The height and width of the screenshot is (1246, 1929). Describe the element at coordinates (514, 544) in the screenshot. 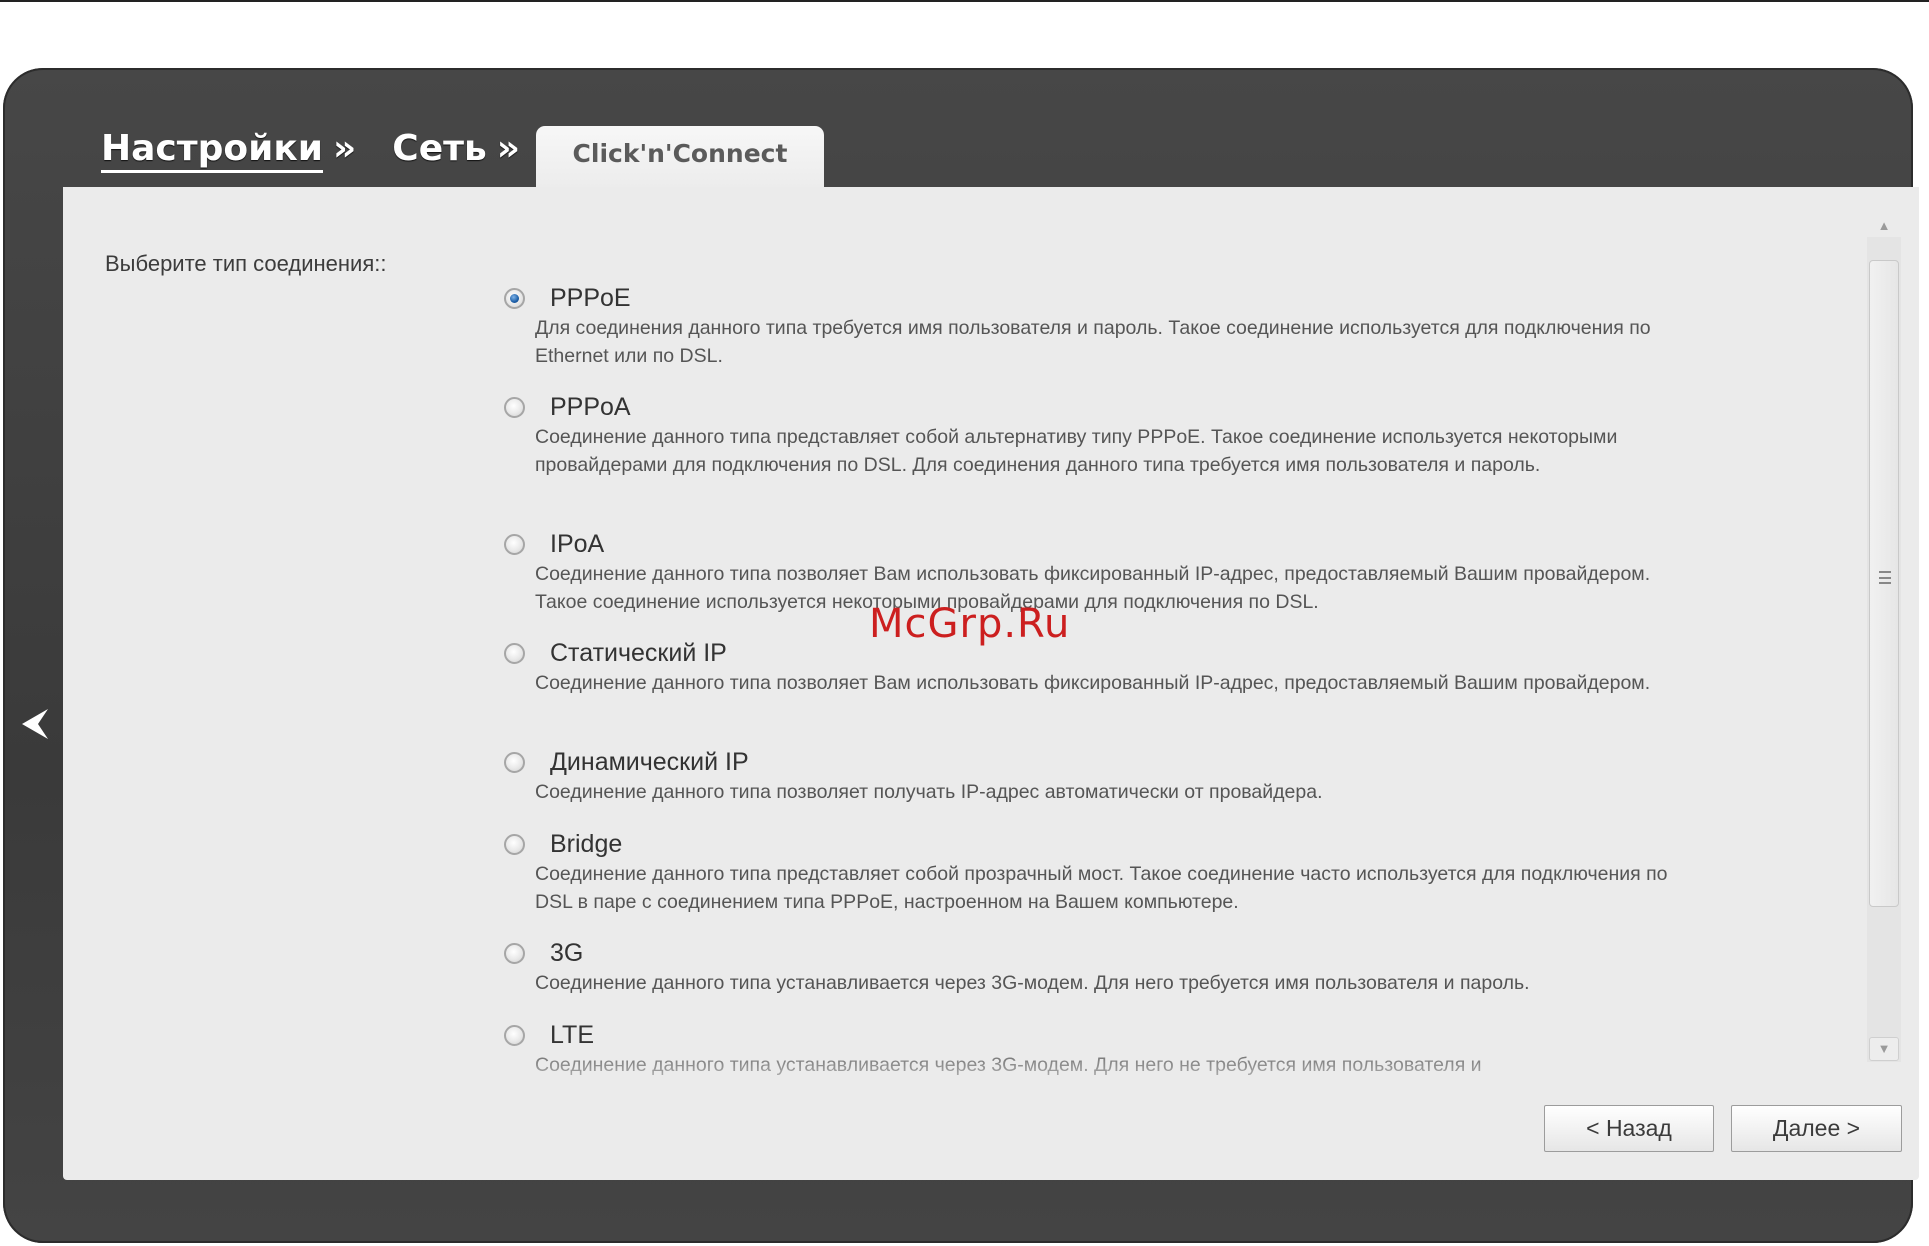

I see `radio-ipoa` at that location.